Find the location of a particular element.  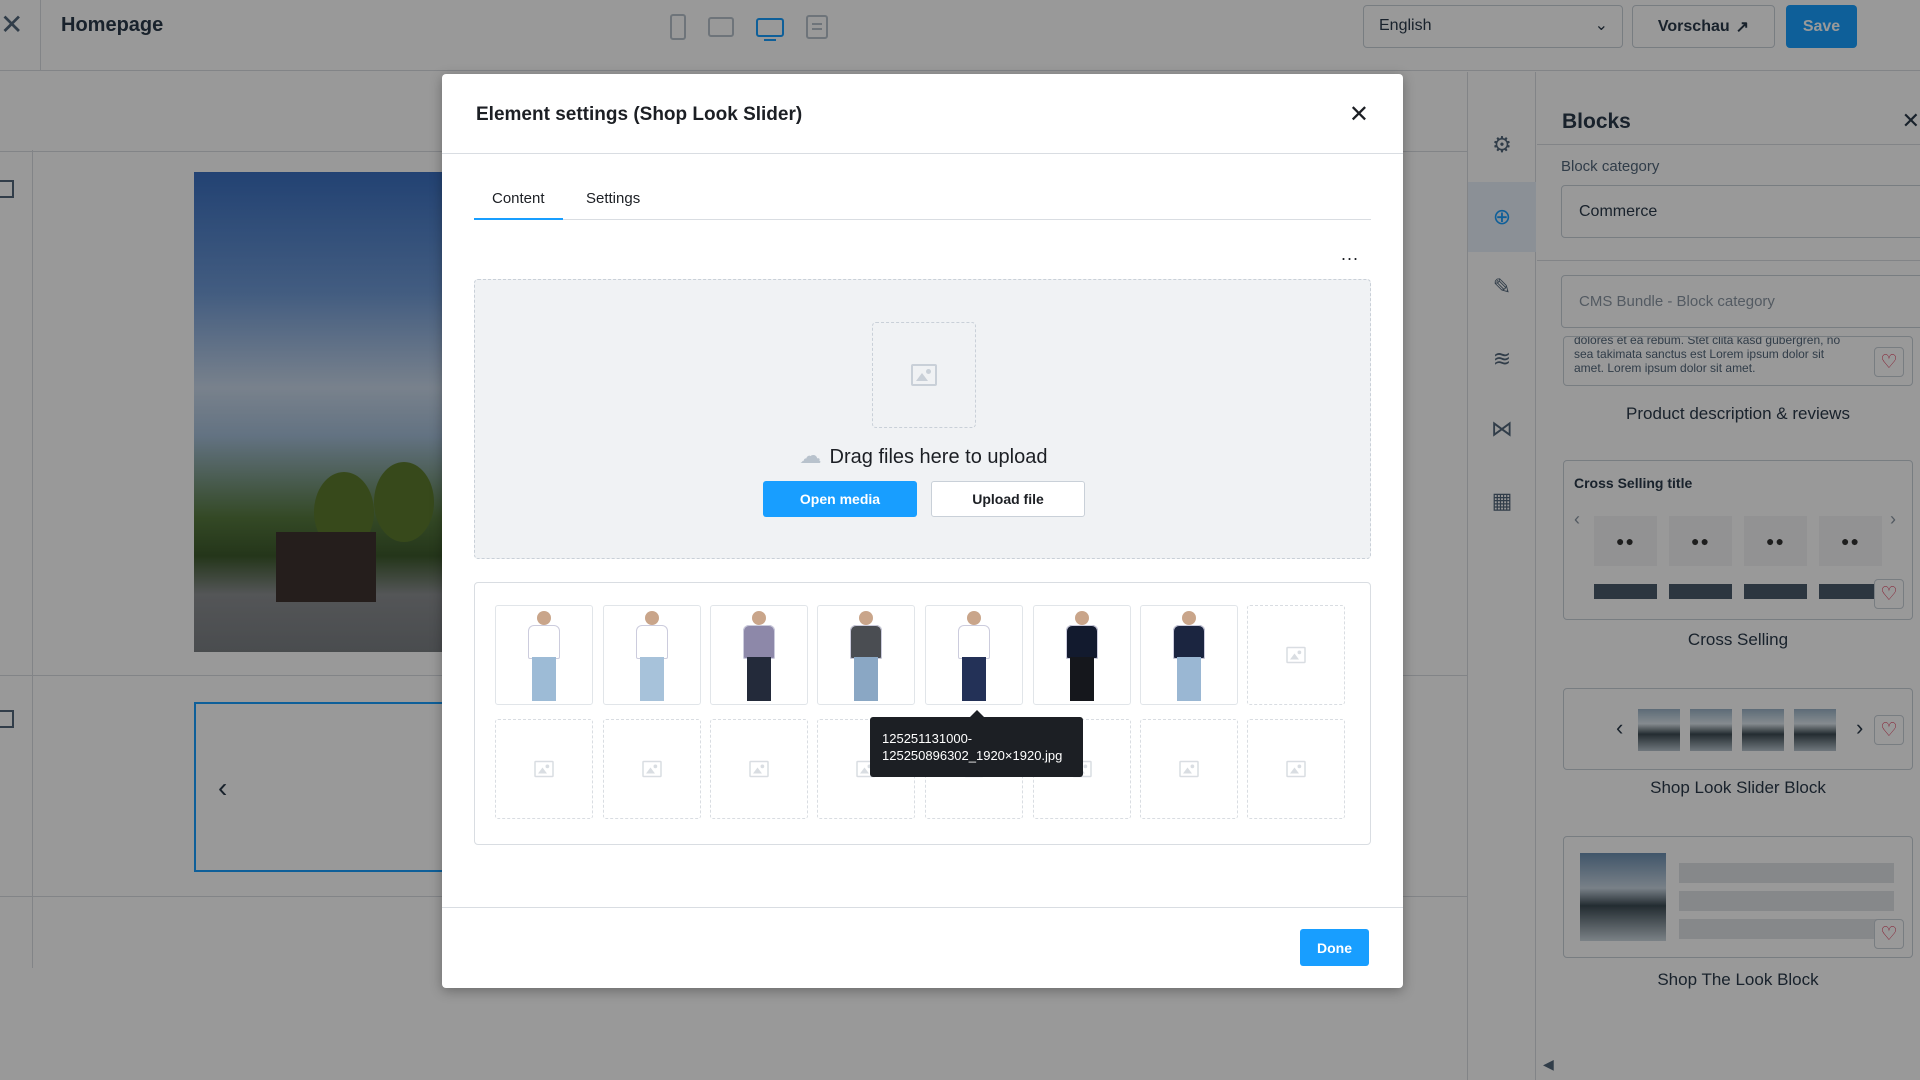

tooltip-line: 125251131000- is located at coordinates (927, 738).